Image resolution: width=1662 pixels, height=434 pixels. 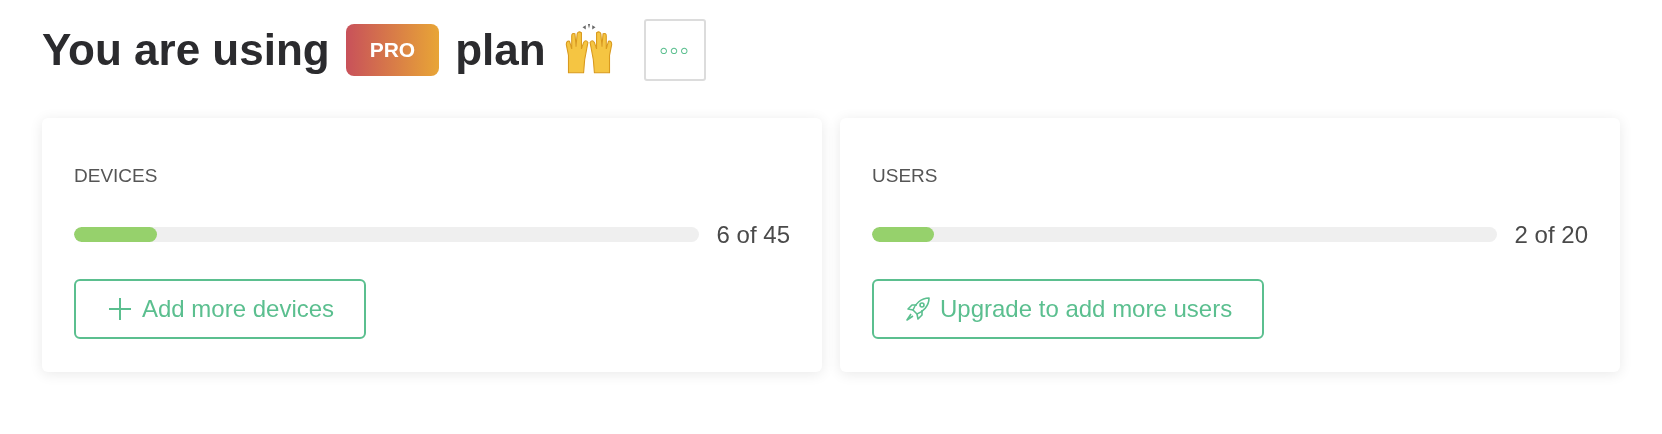 I want to click on card-title: USERS, so click(x=905, y=176).